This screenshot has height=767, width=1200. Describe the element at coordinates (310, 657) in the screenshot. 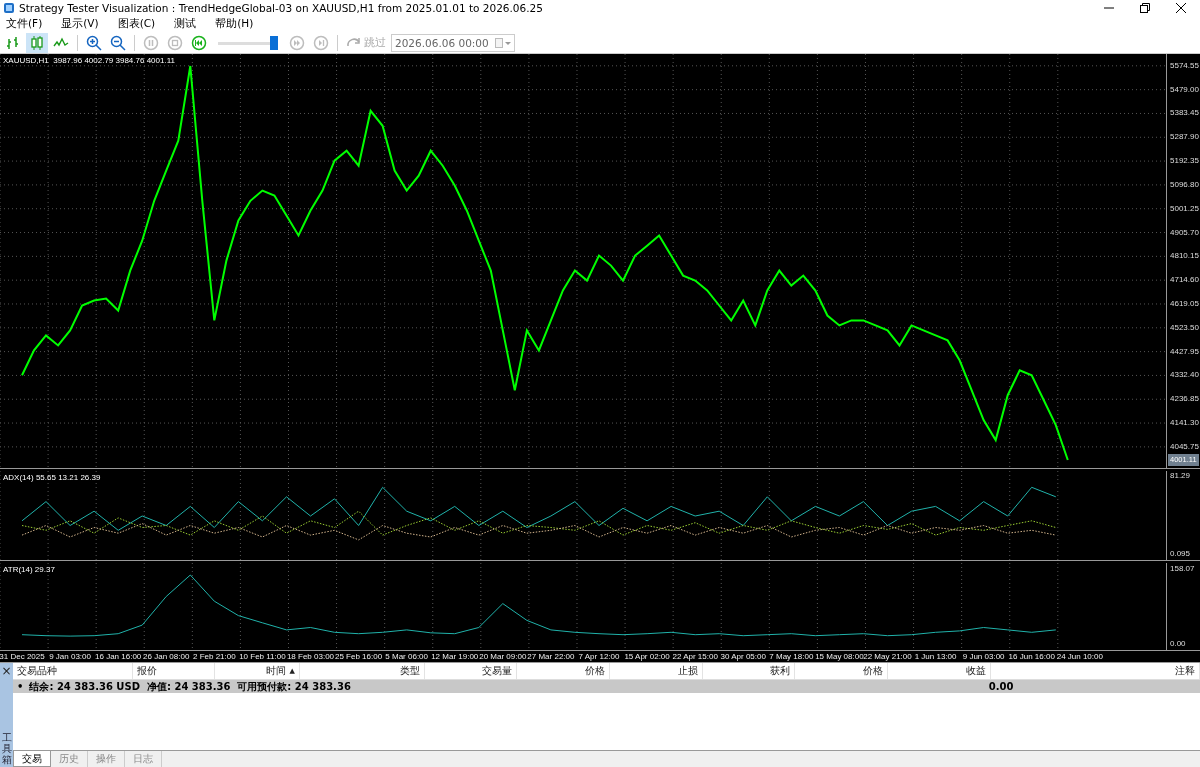

I see `axis-label: 18 Feb 03:00` at that location.